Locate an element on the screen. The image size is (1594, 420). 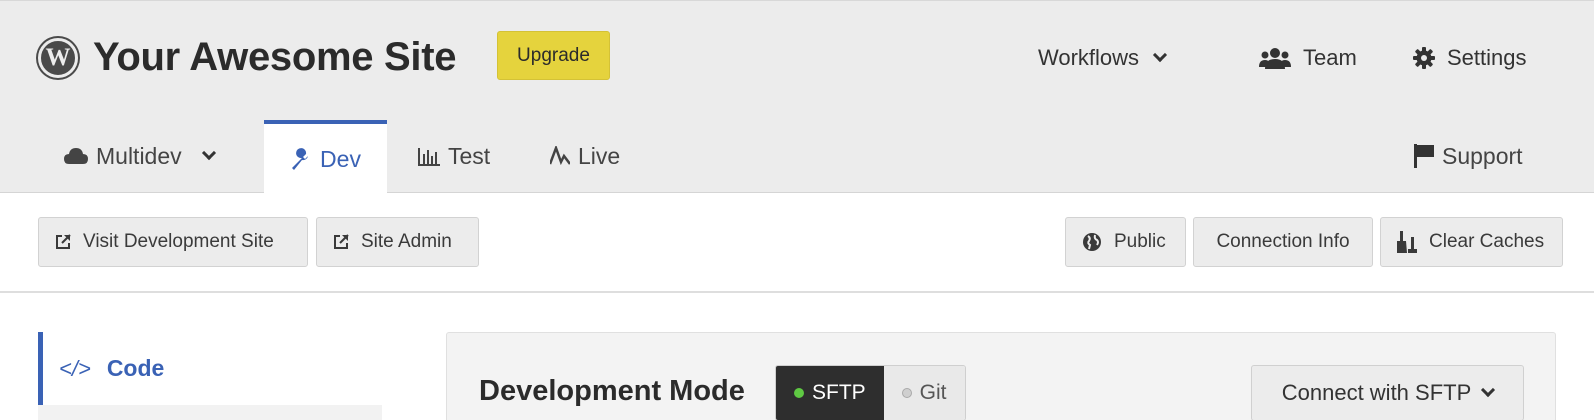
clear-caches-button: Clear Caches is located at coordinates (1471, 242).